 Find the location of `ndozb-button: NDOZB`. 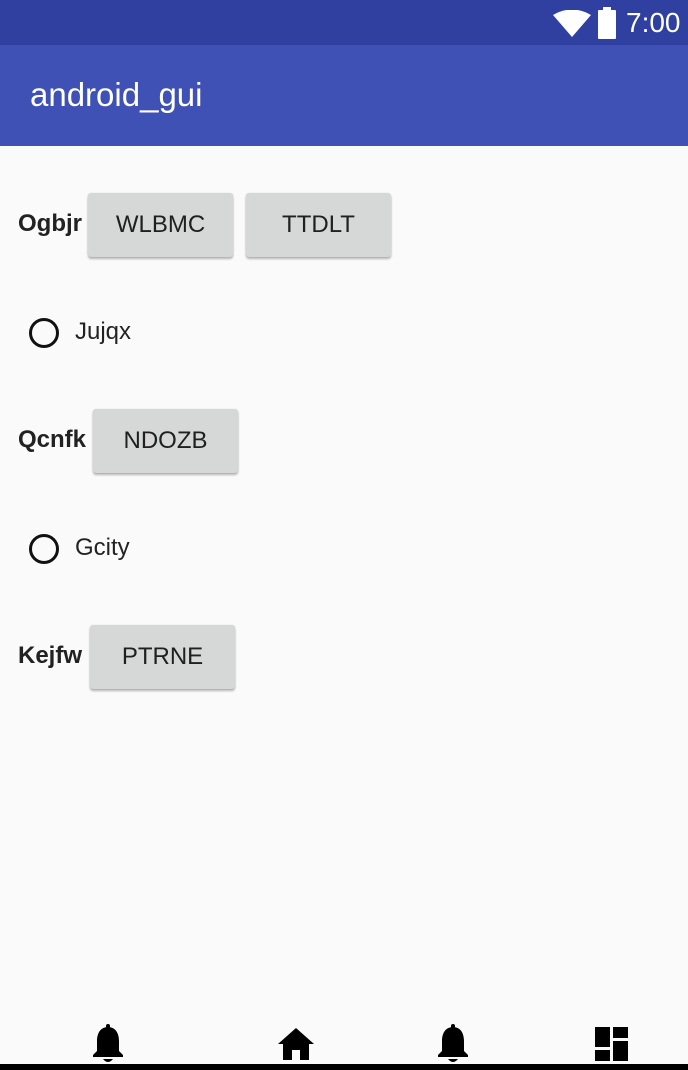

ndozb-button: NDOZB is located at coordinates (165, 441).